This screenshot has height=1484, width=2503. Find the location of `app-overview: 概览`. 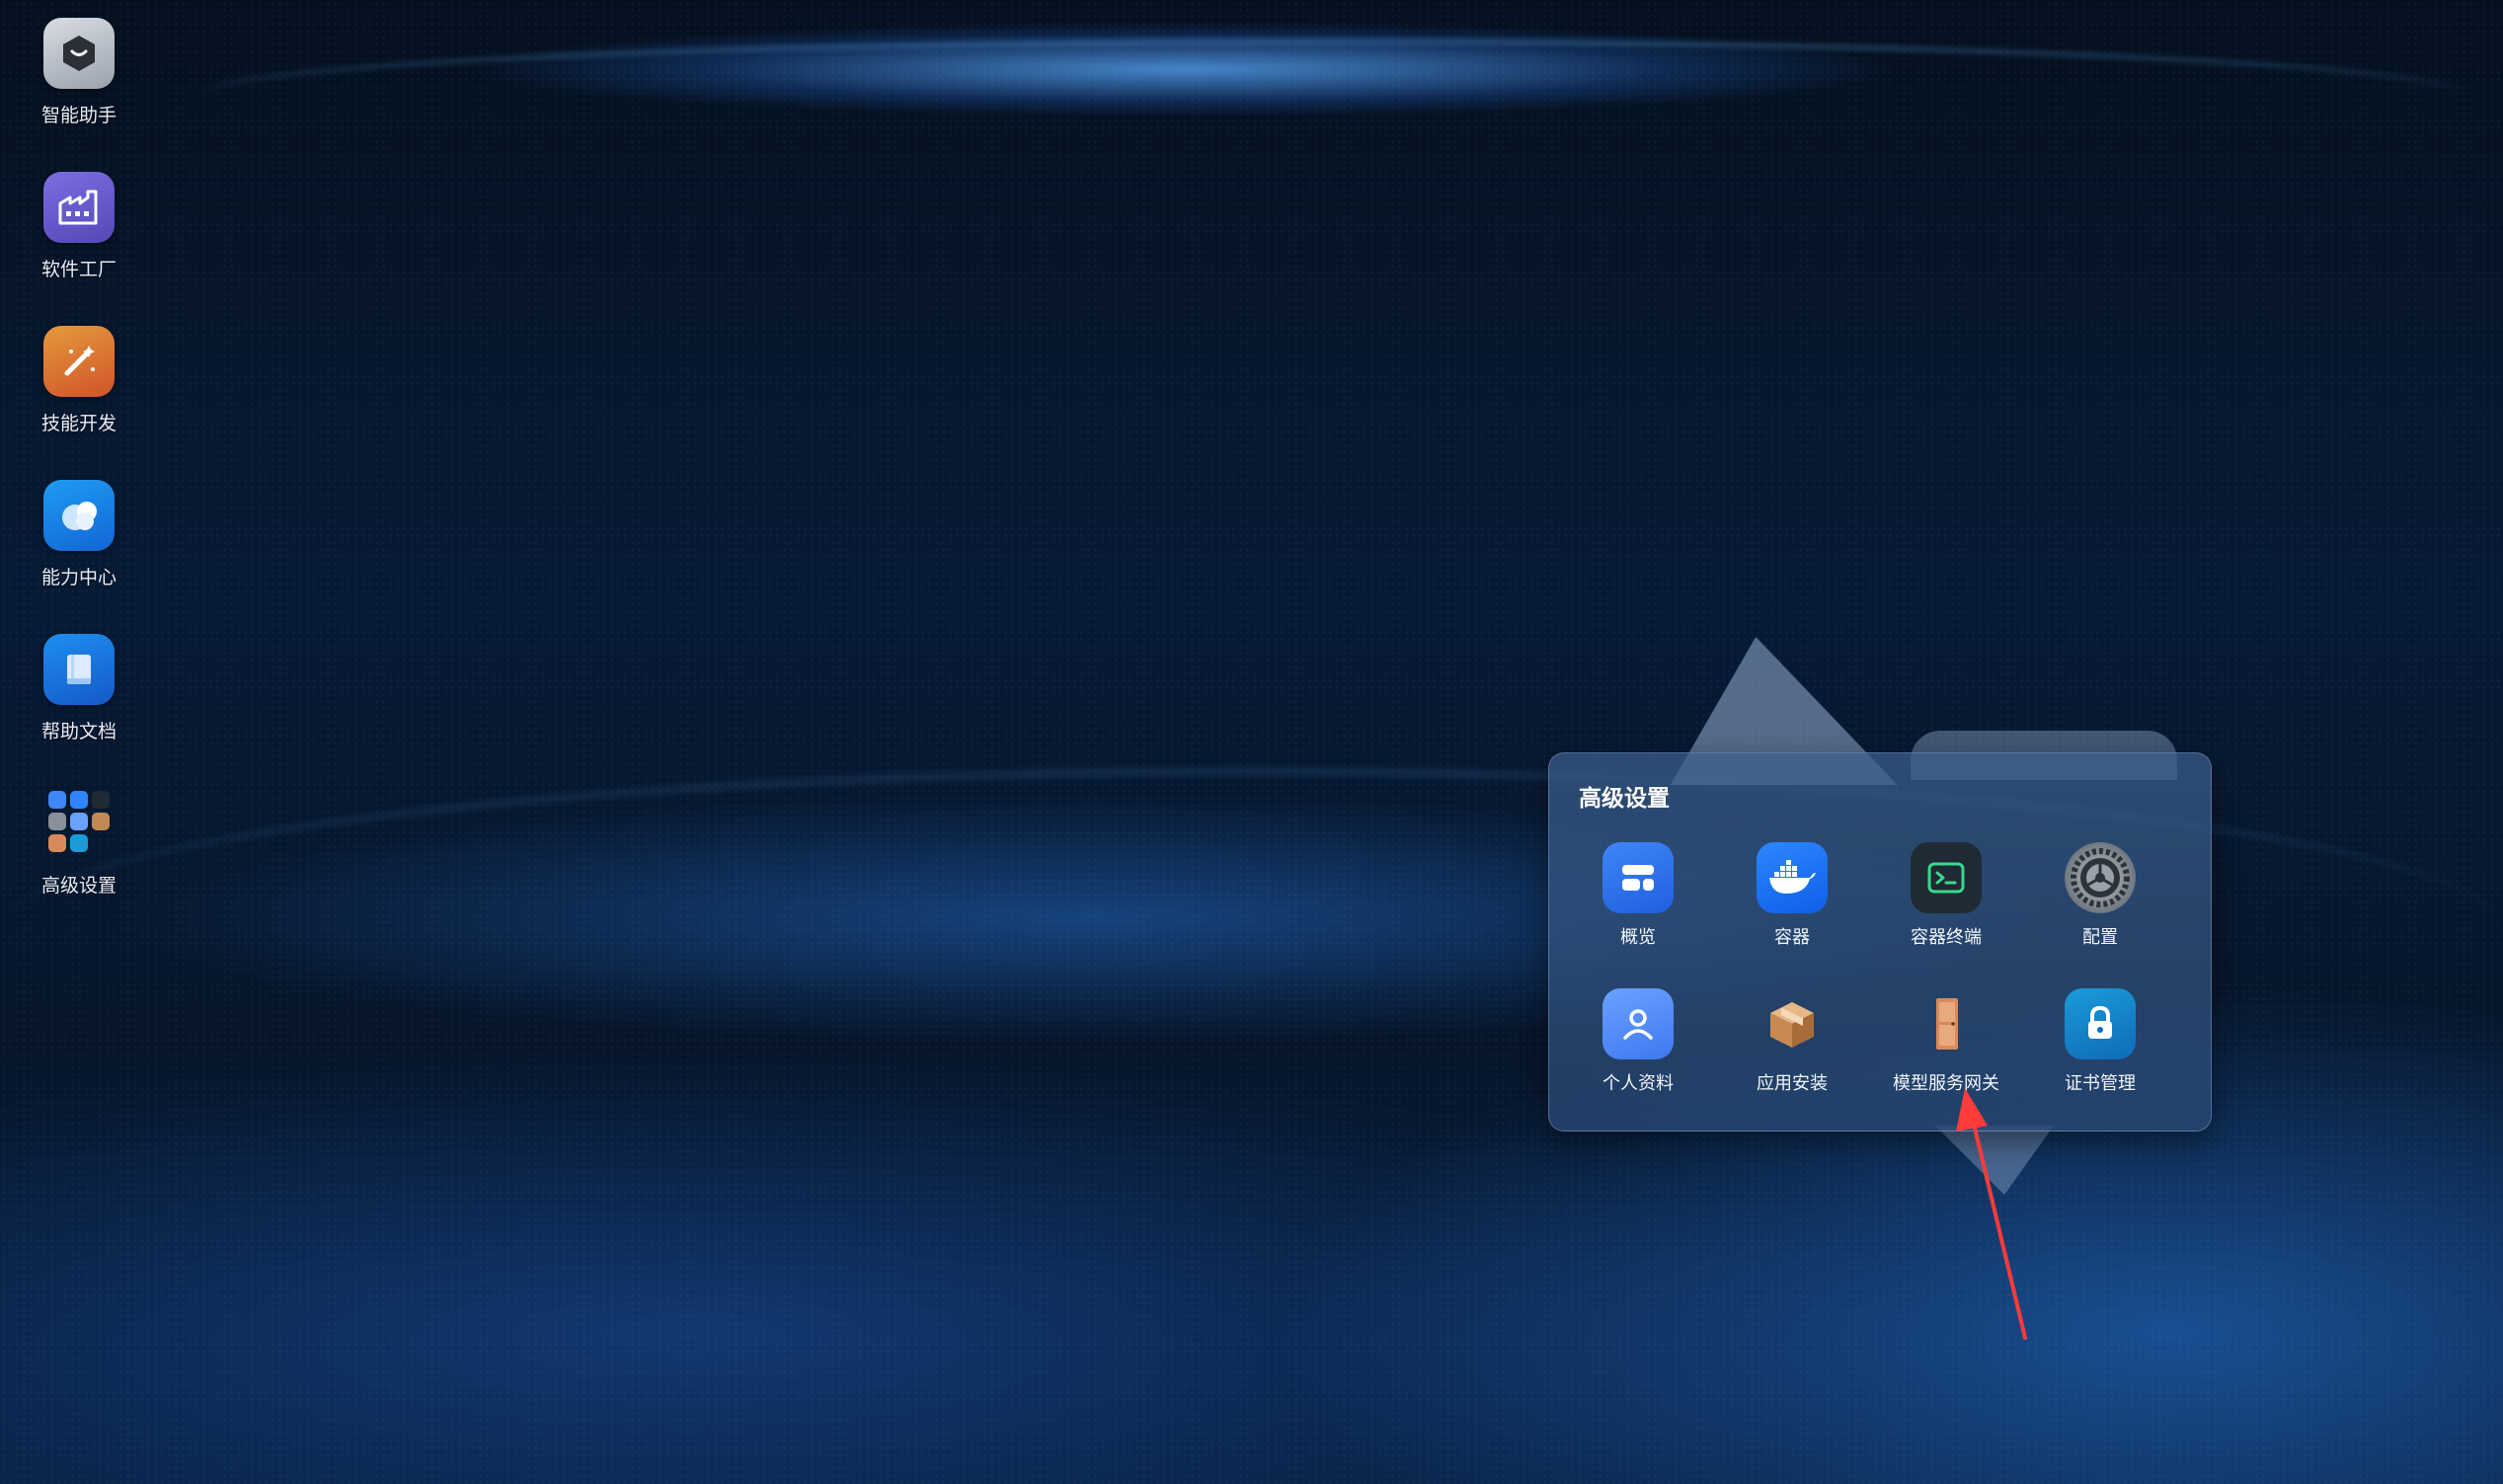

app-overview: 概览 is located at coordinates (1638, 915).